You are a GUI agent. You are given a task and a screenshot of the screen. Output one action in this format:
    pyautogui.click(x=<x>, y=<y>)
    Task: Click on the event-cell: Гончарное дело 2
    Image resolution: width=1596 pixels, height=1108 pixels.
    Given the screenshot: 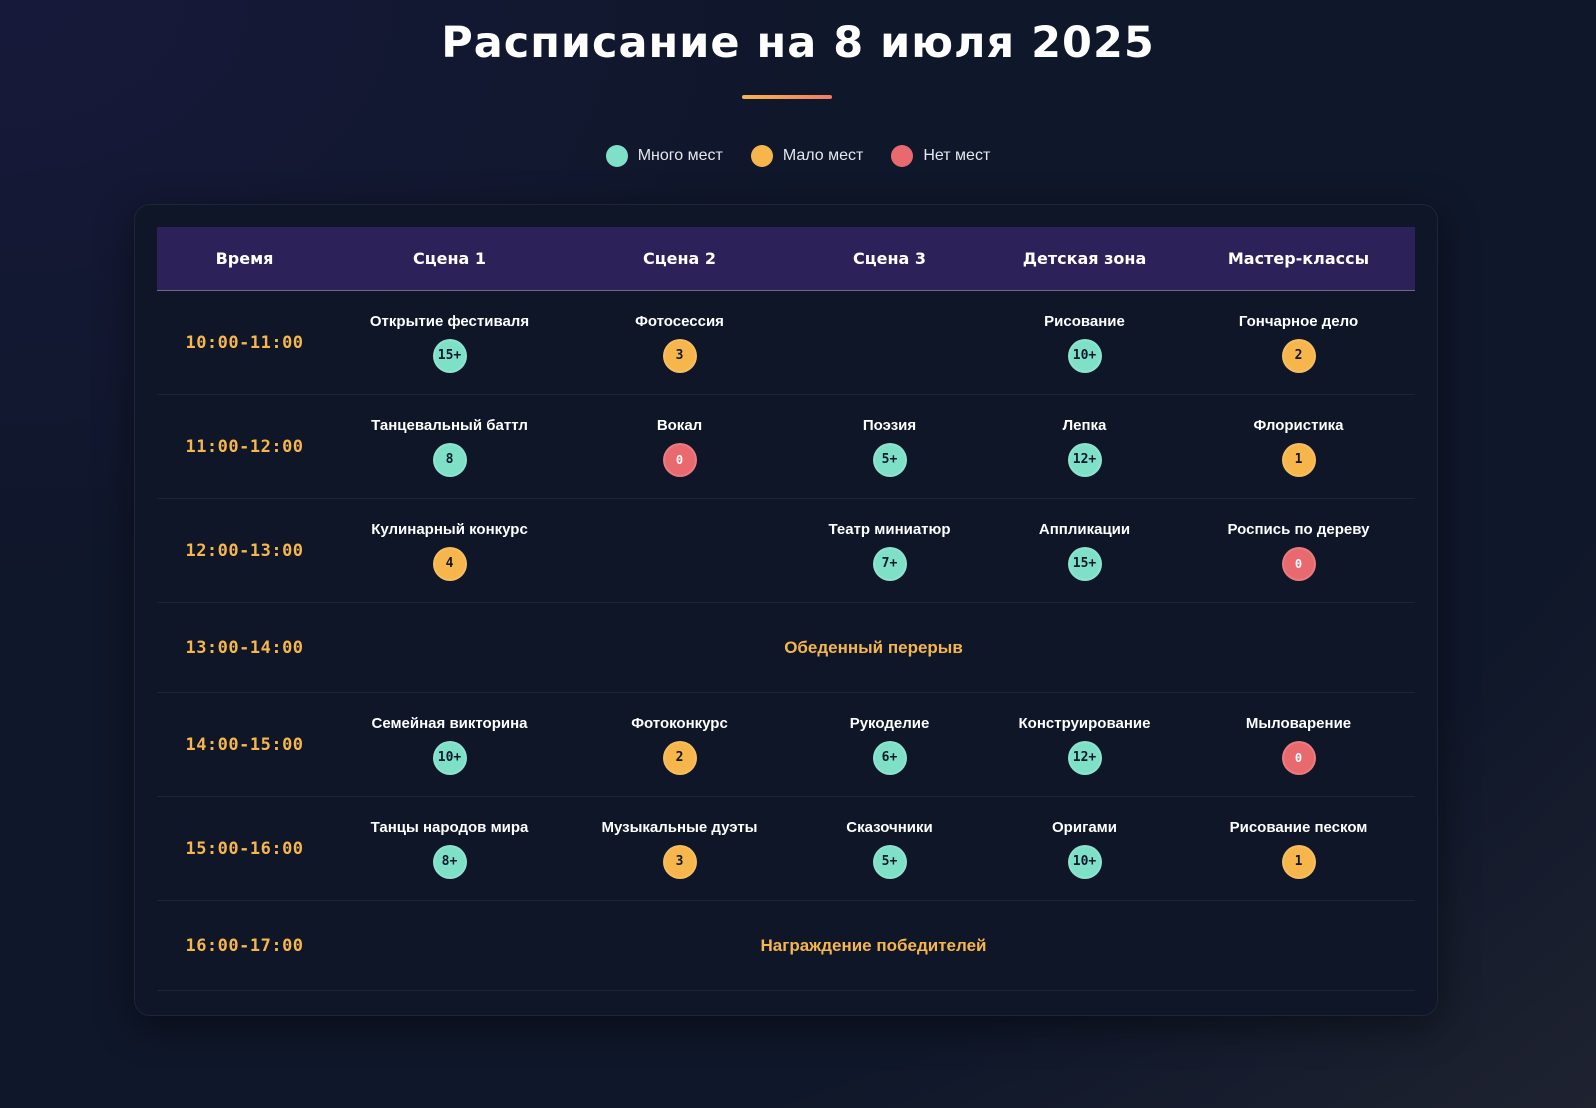 What is the action you would take?
    pyautogui.click(x=1298, y=342)
    